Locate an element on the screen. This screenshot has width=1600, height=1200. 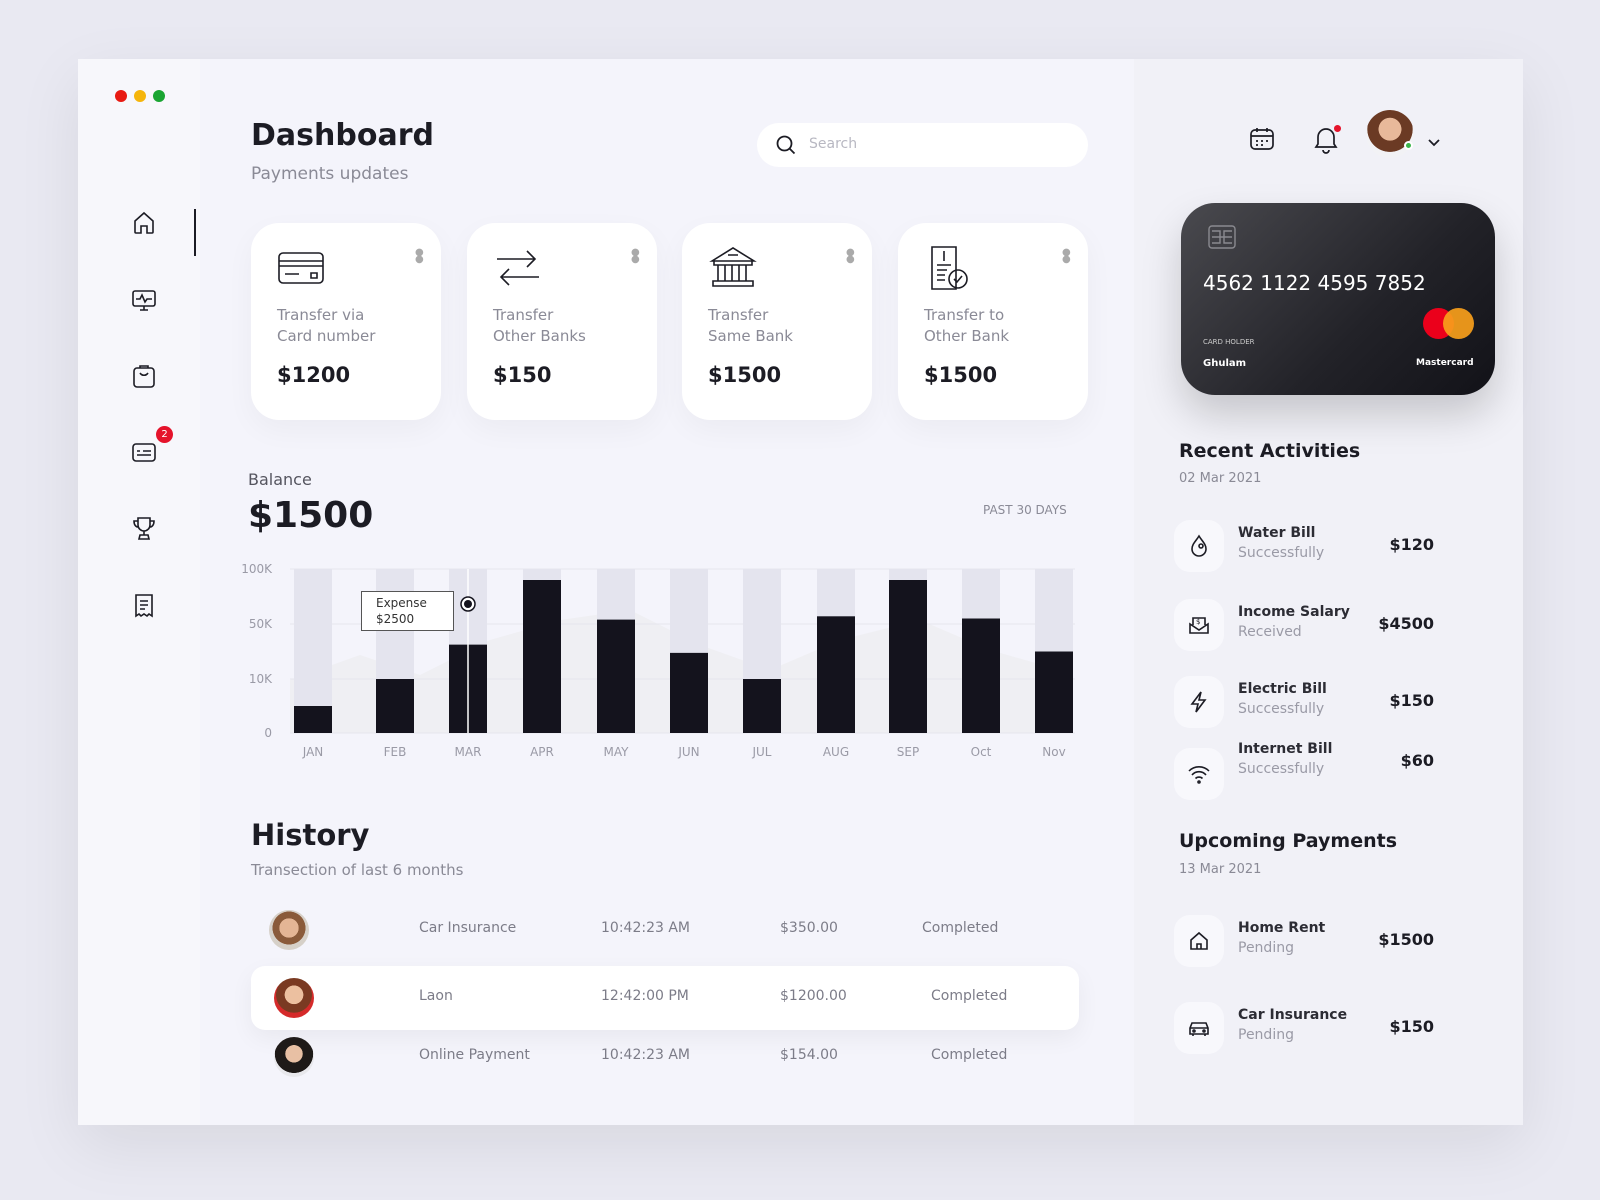
upcoming-payments-date: 13 Mar 2021 is located at coordinates (1220, 869).